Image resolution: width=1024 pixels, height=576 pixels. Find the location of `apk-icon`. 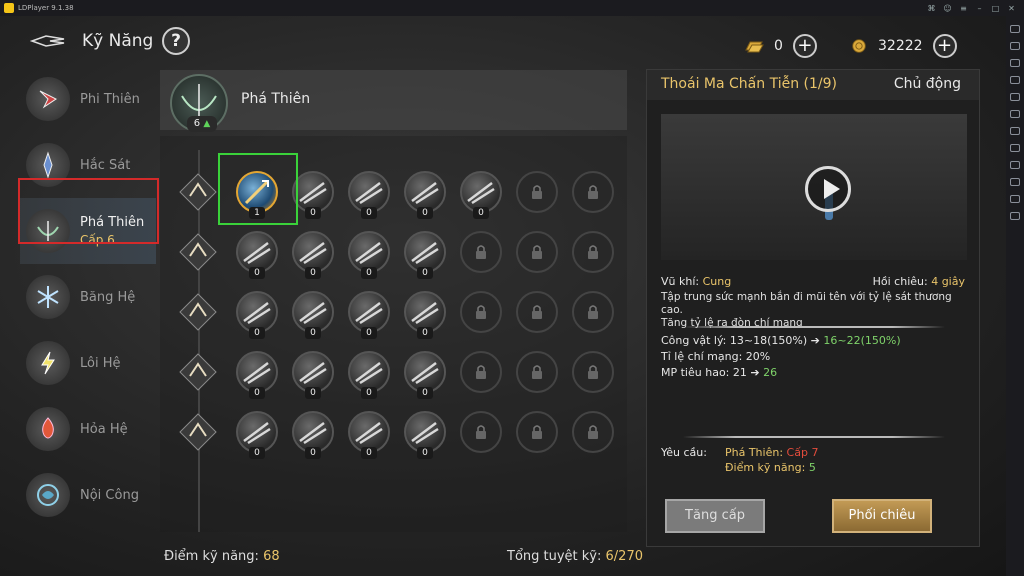

apk-icon is located at coordinates (1015, 148).